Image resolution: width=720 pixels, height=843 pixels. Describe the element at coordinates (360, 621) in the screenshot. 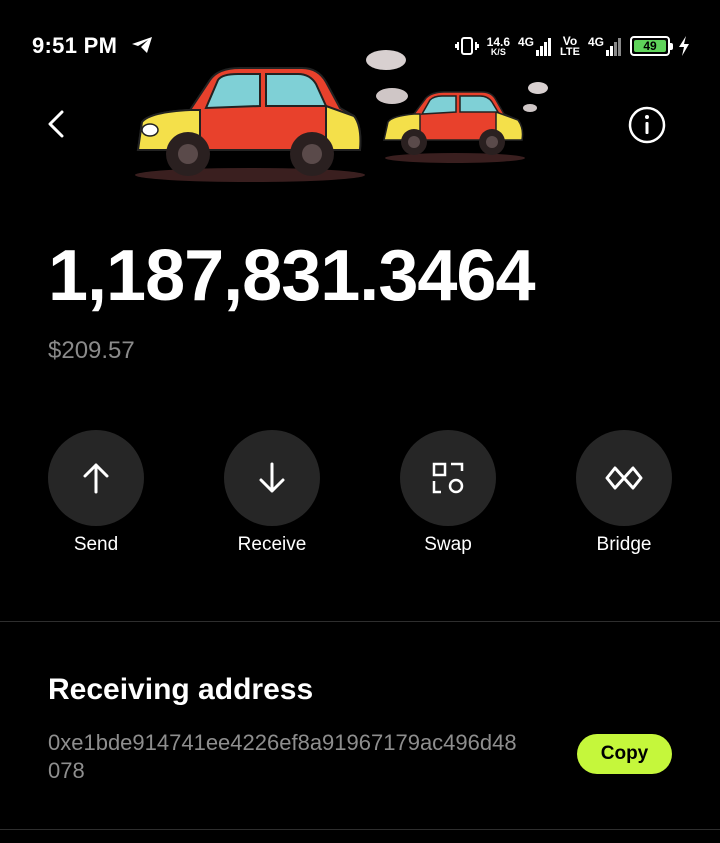

I see `section-divider` at that location.